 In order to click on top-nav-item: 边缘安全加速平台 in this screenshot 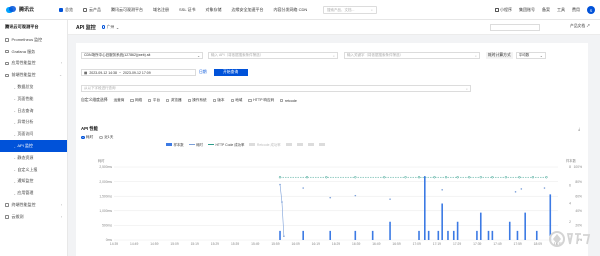, I will do `click(248, 10)`.